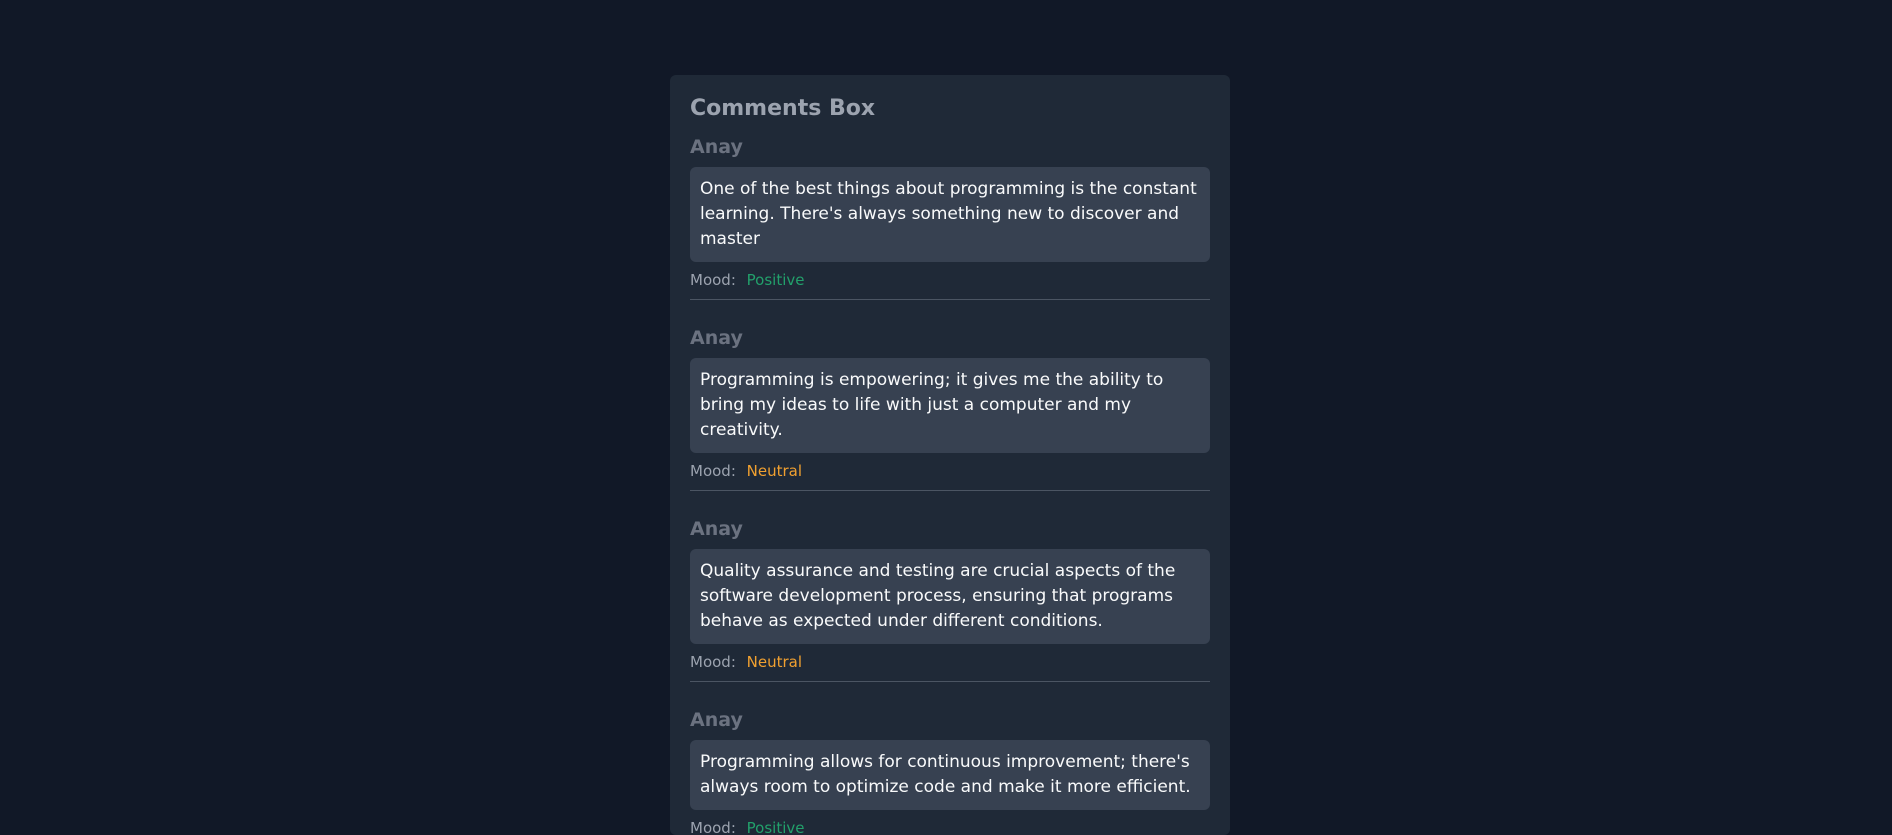  I want to click on panel-title: Comments Box, so click(783, 108).